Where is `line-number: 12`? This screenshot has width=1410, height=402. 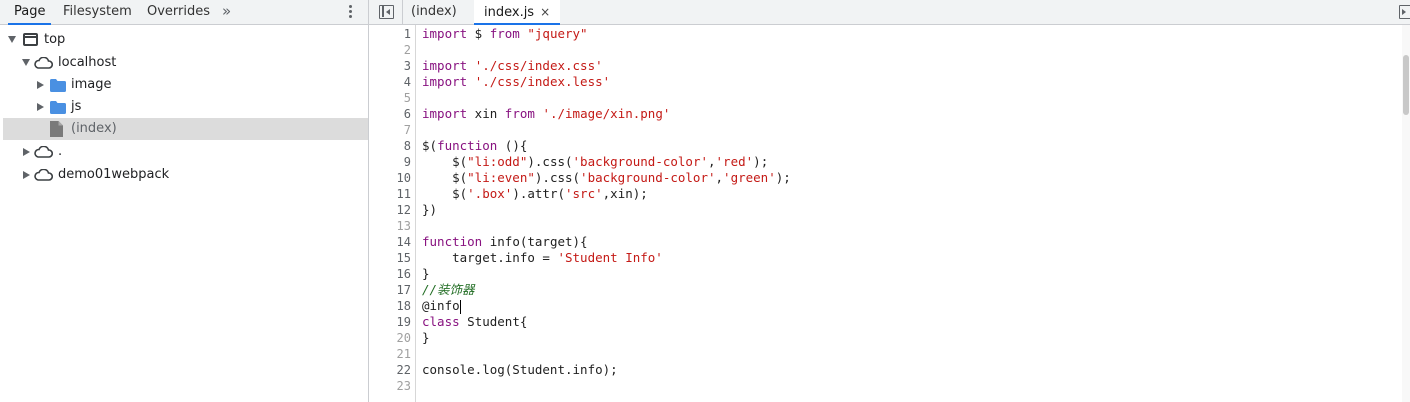
line-number: 12 is located at coordinates (404, 210).